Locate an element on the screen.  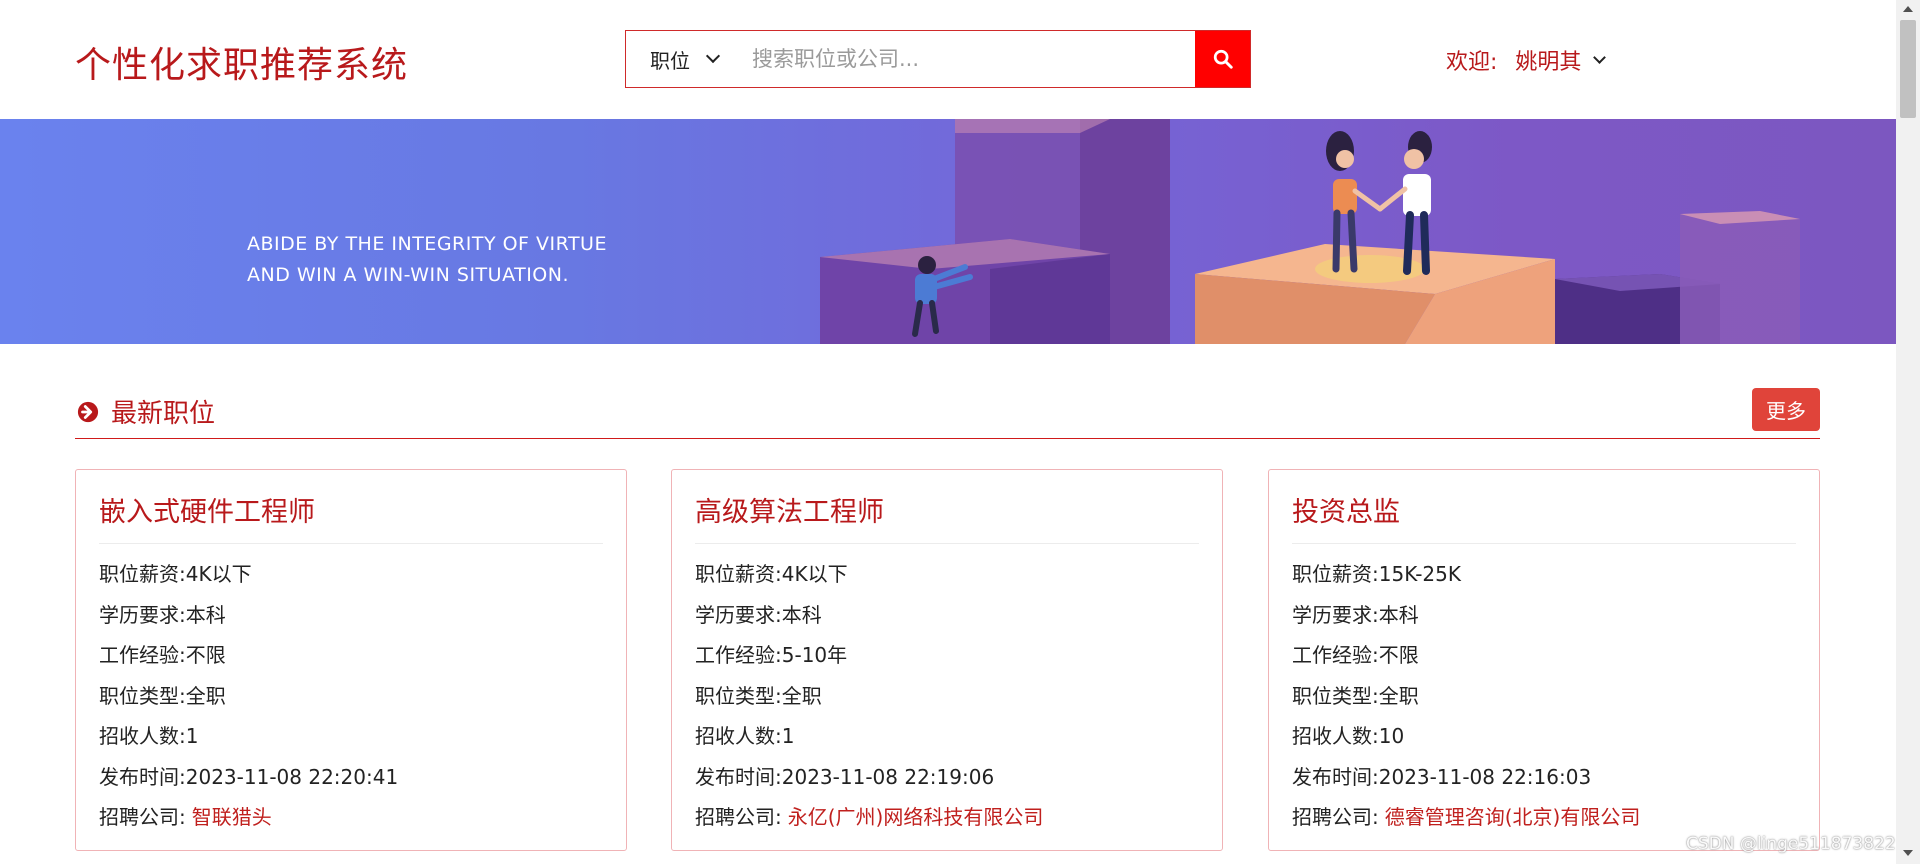
search-input is located at coordinates (966, 59).